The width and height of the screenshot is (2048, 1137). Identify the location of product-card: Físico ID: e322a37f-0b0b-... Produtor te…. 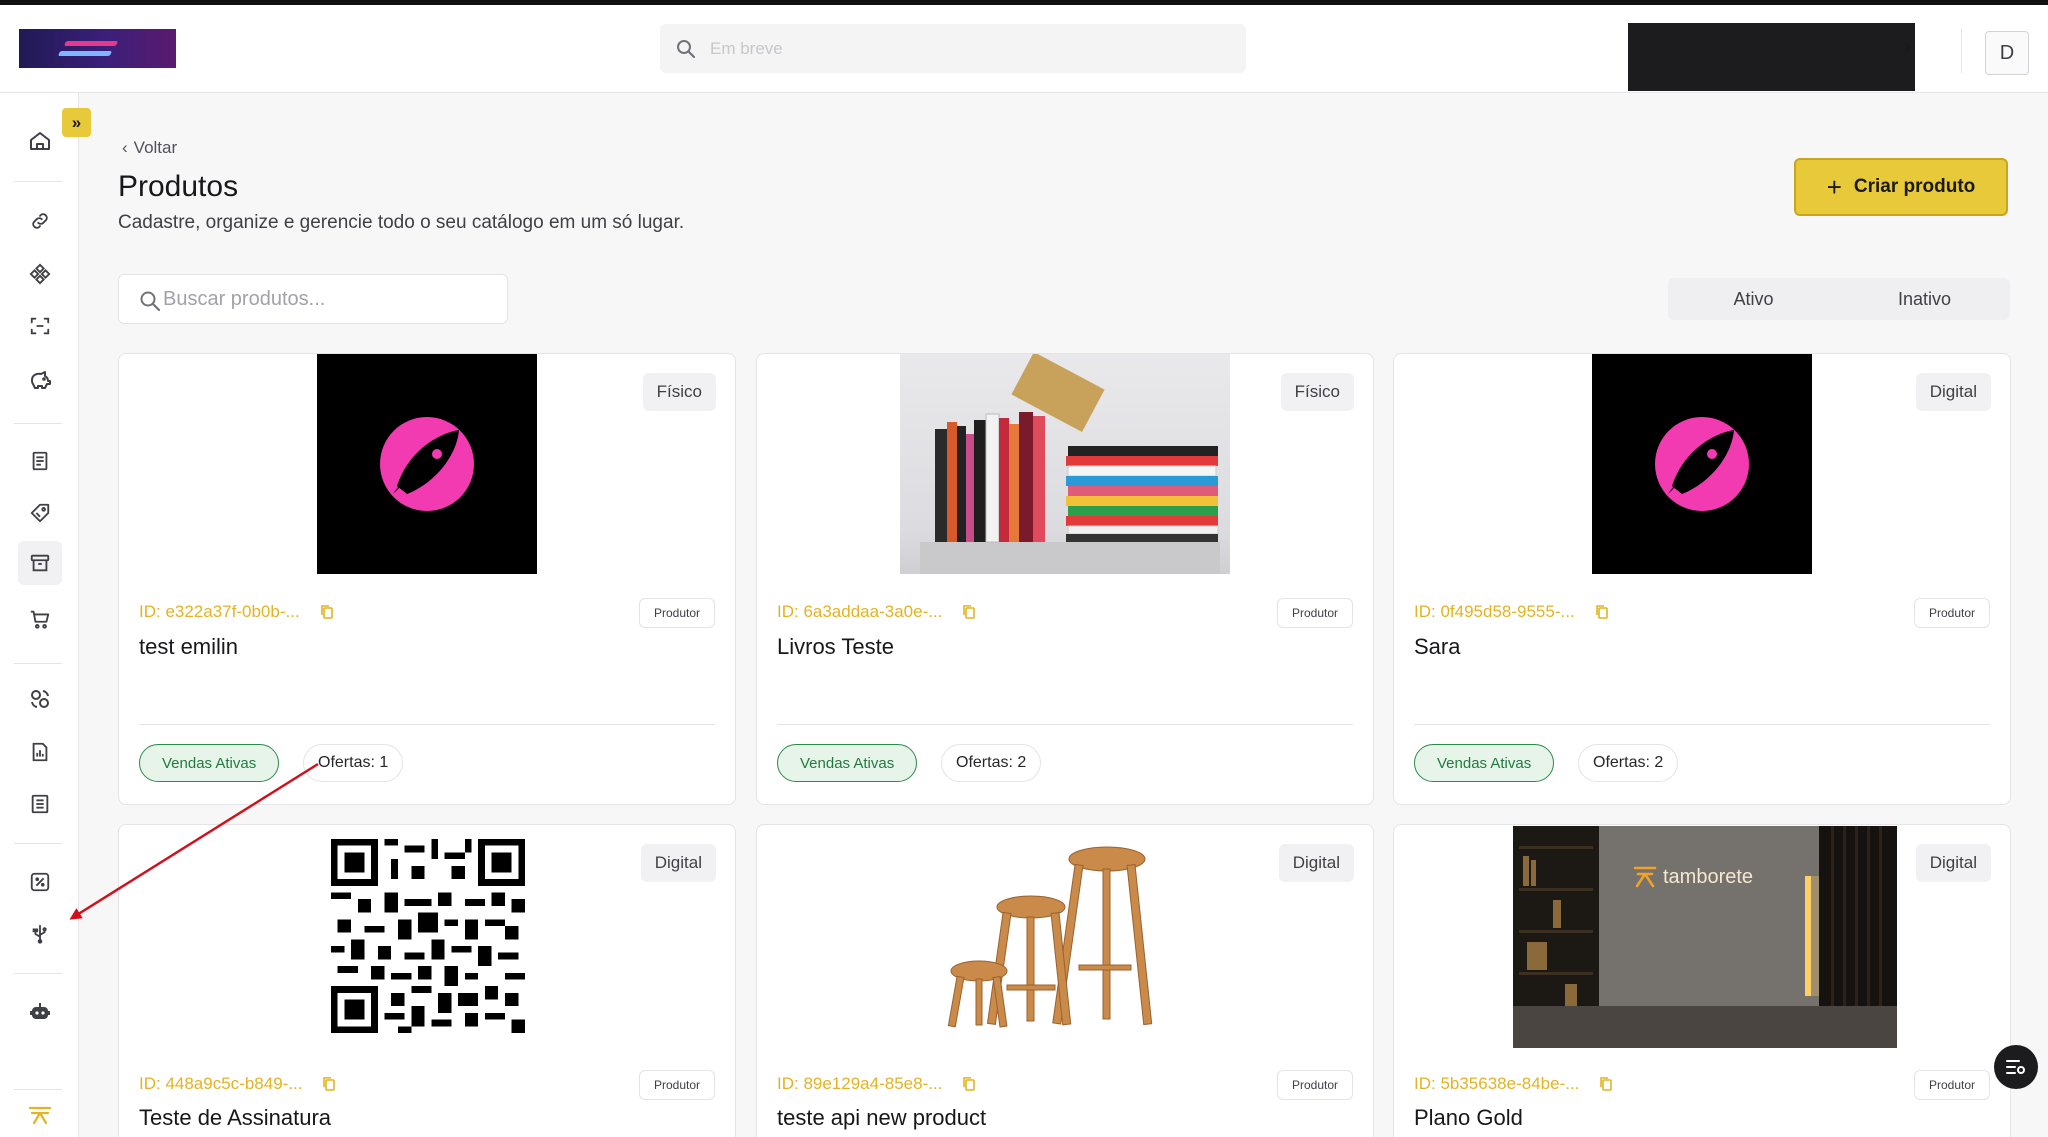
(427, 579).